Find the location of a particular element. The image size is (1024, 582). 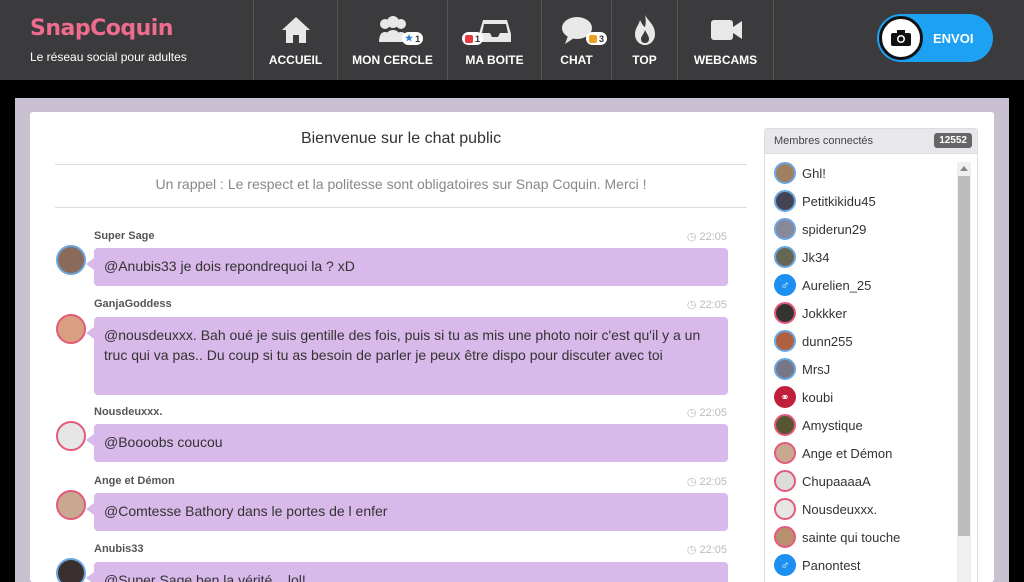

member-item: Ange et Démon is located at coordinates (833, 453).